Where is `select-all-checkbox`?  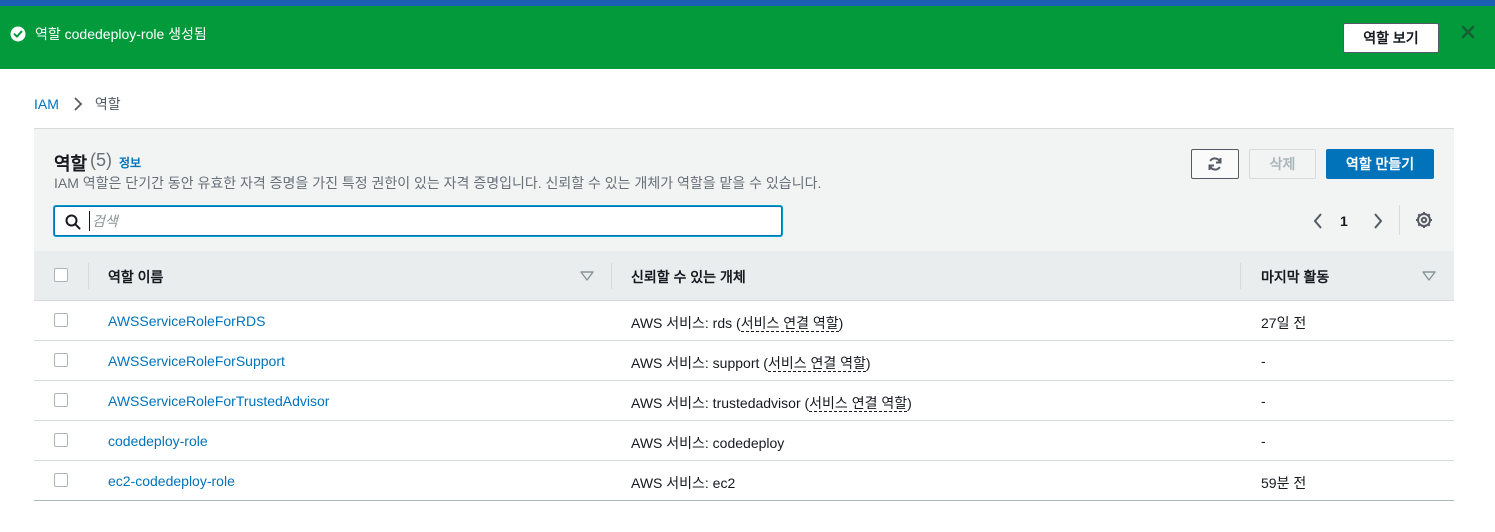 select-all-checkbox is located at coordinates (61, 275).